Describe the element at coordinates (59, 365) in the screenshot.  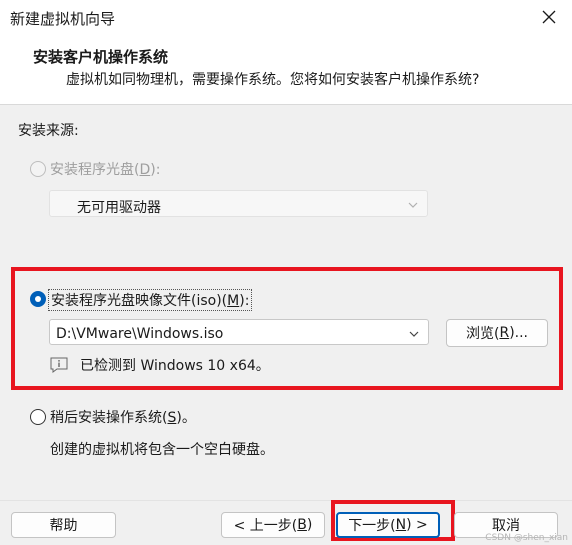
I see `info-icon` at that location.